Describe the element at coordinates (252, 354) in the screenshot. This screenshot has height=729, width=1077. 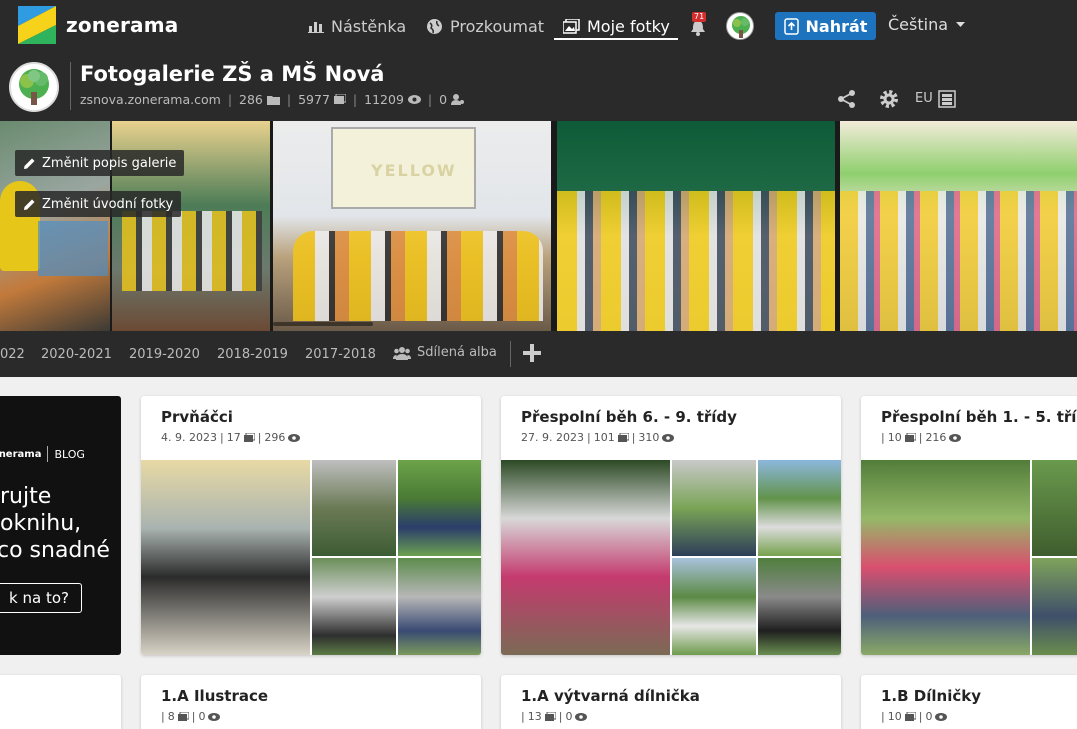
I see `year-tab: 2018-2019` at that location.